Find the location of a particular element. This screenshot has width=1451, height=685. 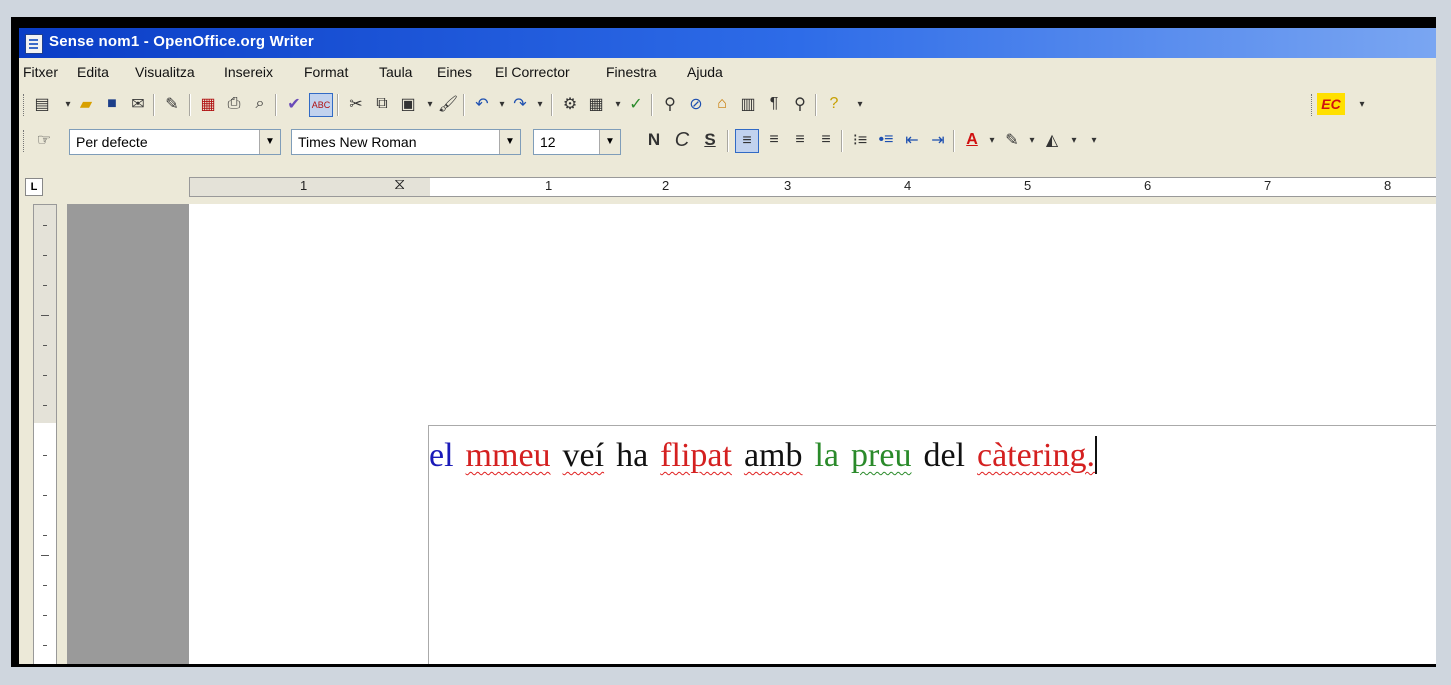

extension-toolbar-options-icon: ▾ is located at coordinates (1362, 104).